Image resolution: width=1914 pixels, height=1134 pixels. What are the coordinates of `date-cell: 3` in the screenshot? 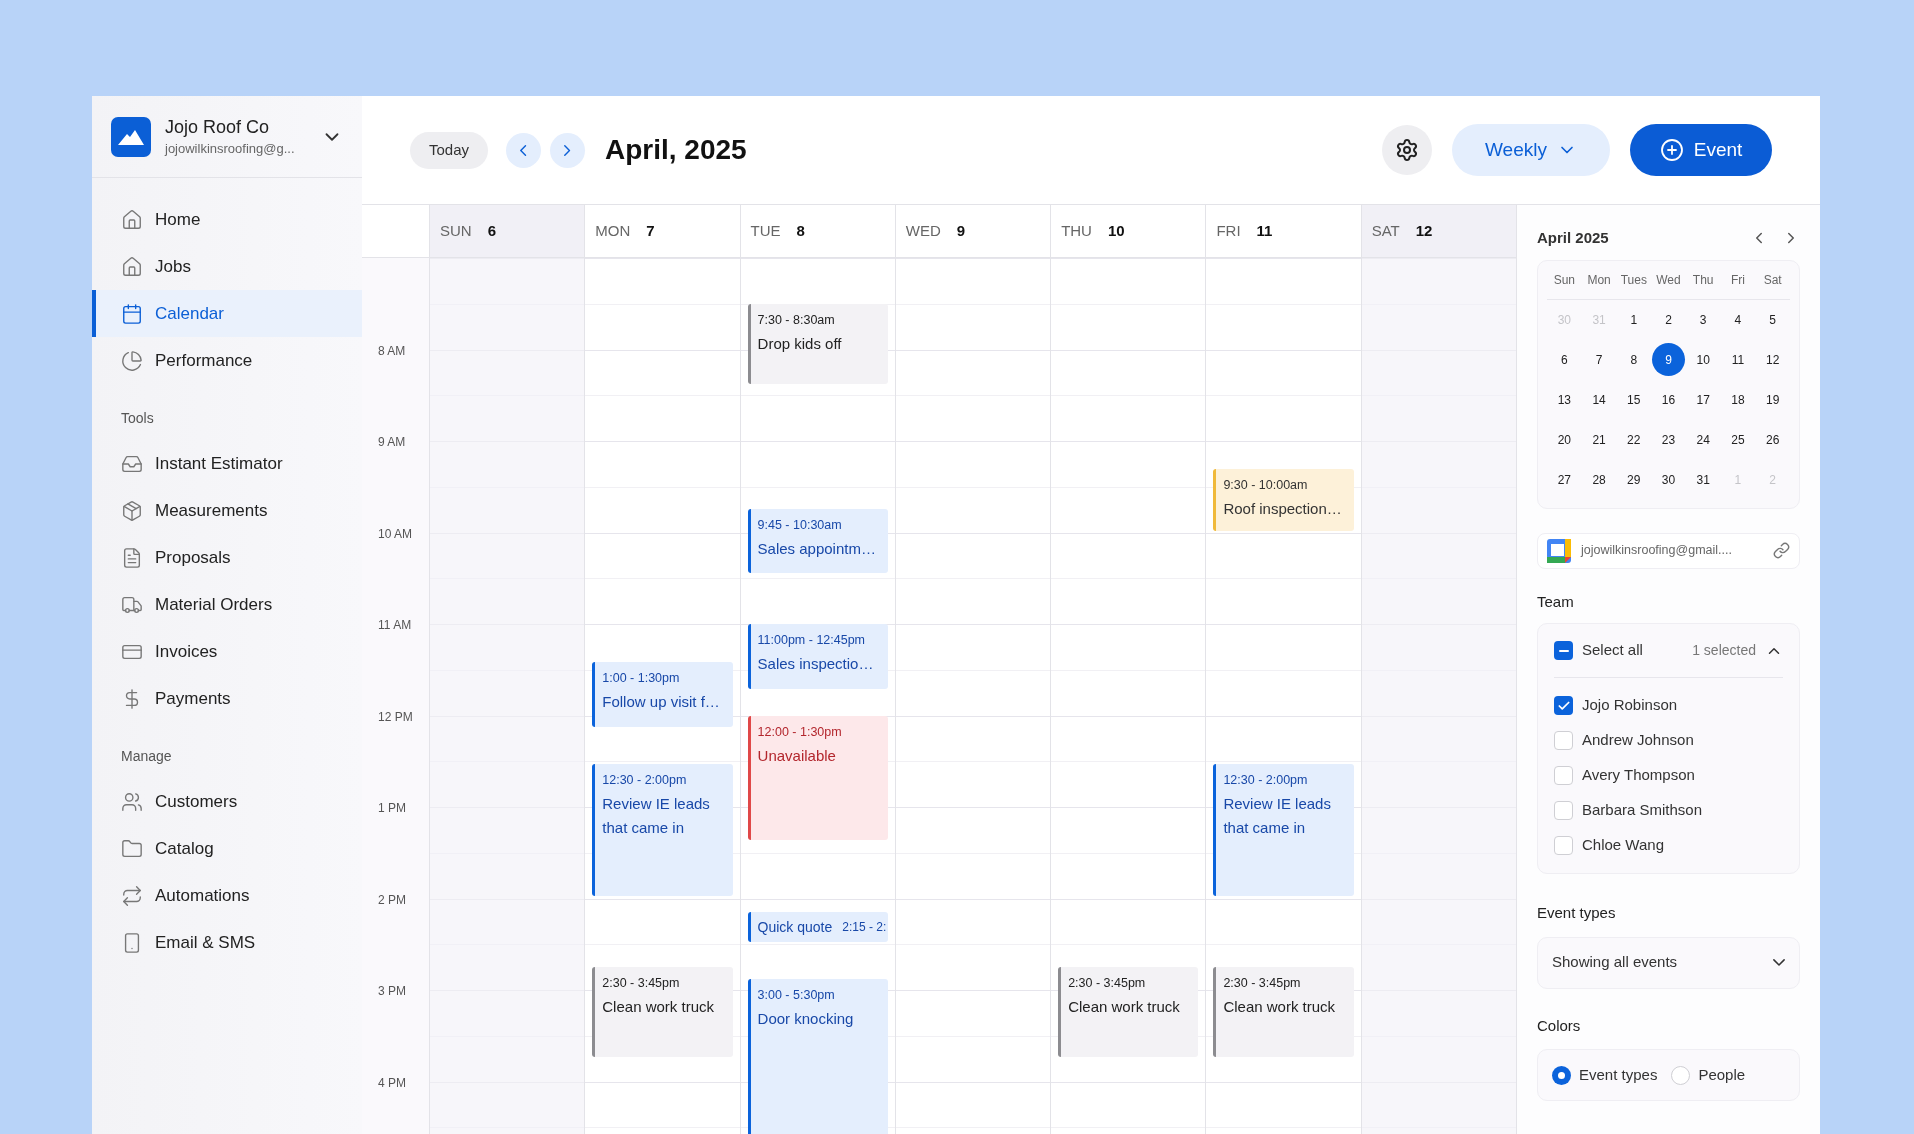 It's located at (1703, 319).